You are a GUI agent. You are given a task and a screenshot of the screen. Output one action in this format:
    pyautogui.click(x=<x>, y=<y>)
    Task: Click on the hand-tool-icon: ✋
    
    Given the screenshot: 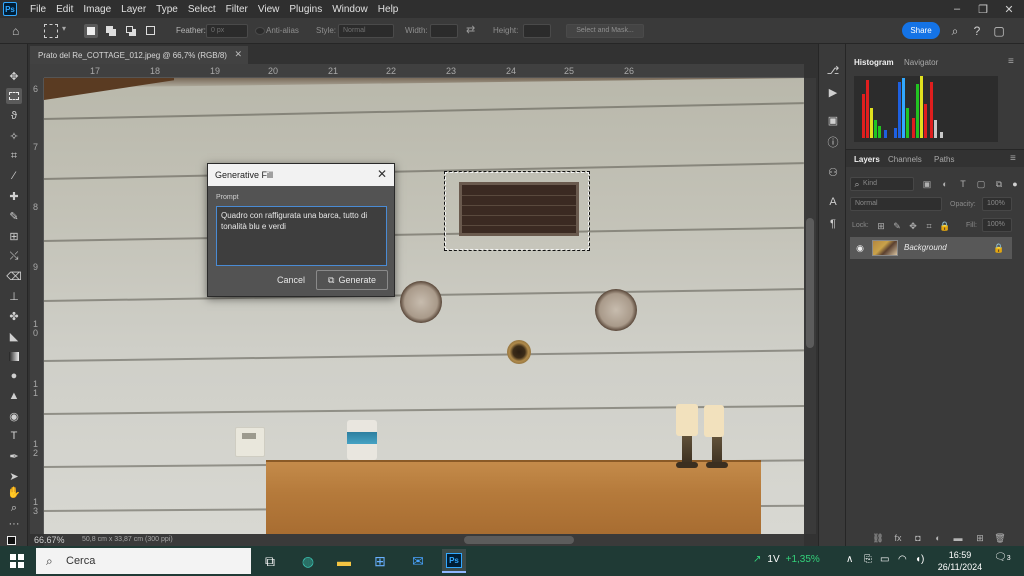 What is the action you would take?
    pyautogui.click(x=14, y=492)
    